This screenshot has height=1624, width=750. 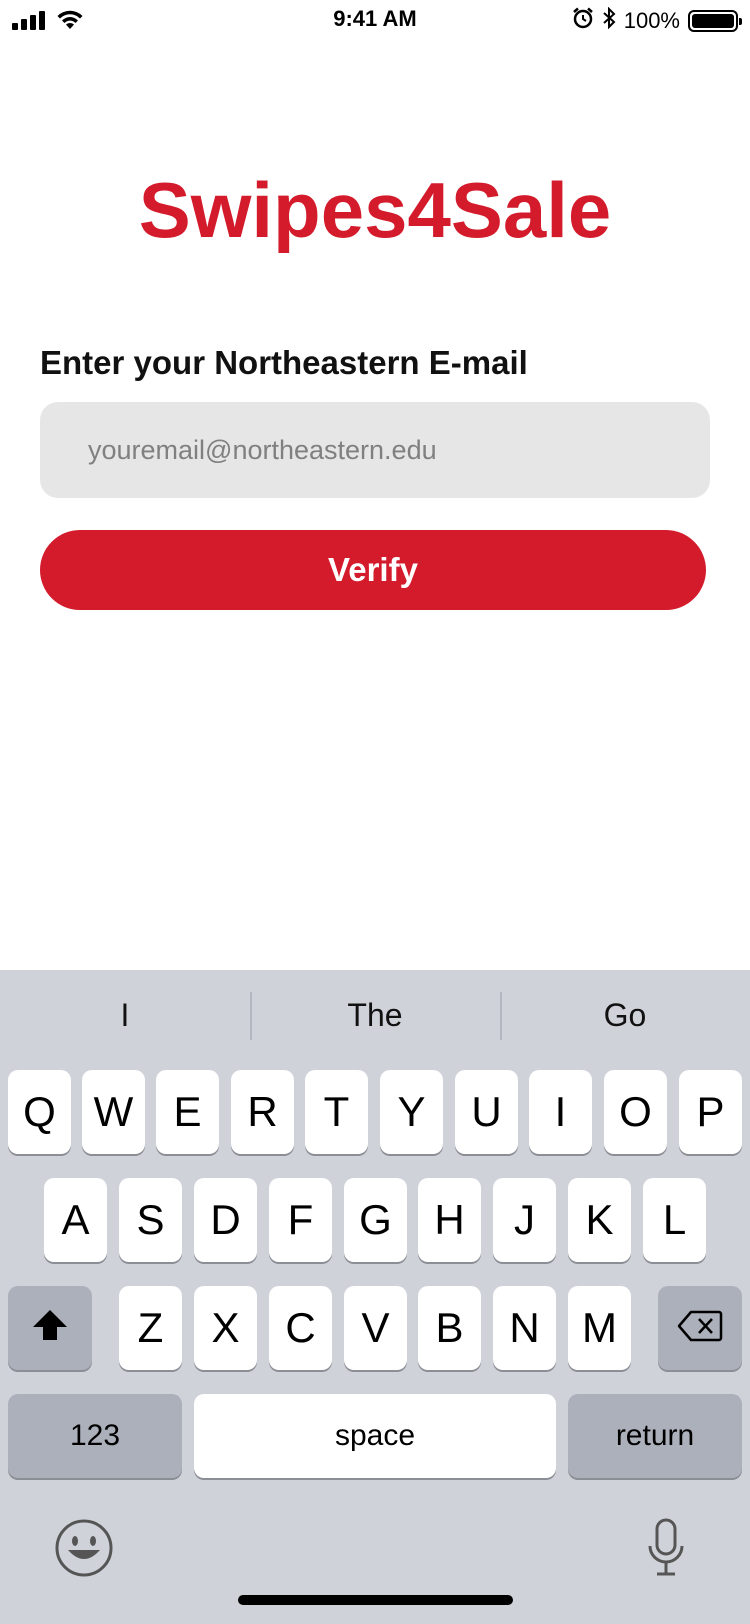 What do you see at coordinates (75, 1220) in the screenshot?
I see `key-a: A` at bounding box center [75, 1220].